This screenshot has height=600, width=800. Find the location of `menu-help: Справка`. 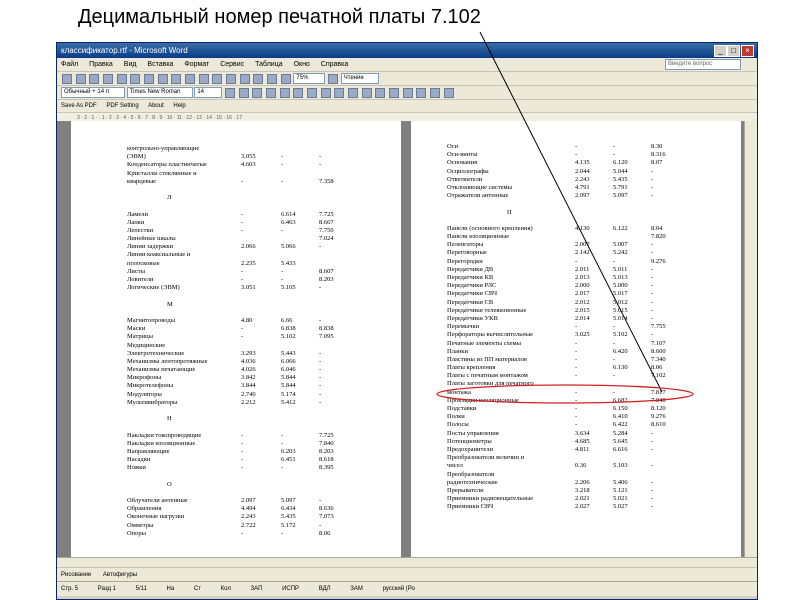

menu-help: Справка is located at coordinates (334, 64).